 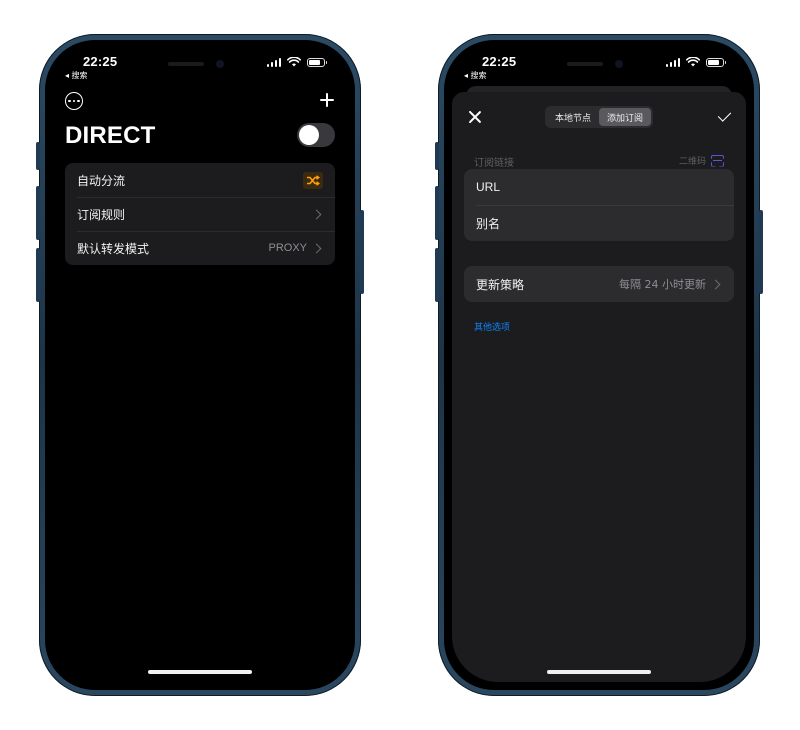 What do you see at coordinates (717, 161) in the screenshot?
I see `qr-scan-icon` at bounding box center [717, 161].